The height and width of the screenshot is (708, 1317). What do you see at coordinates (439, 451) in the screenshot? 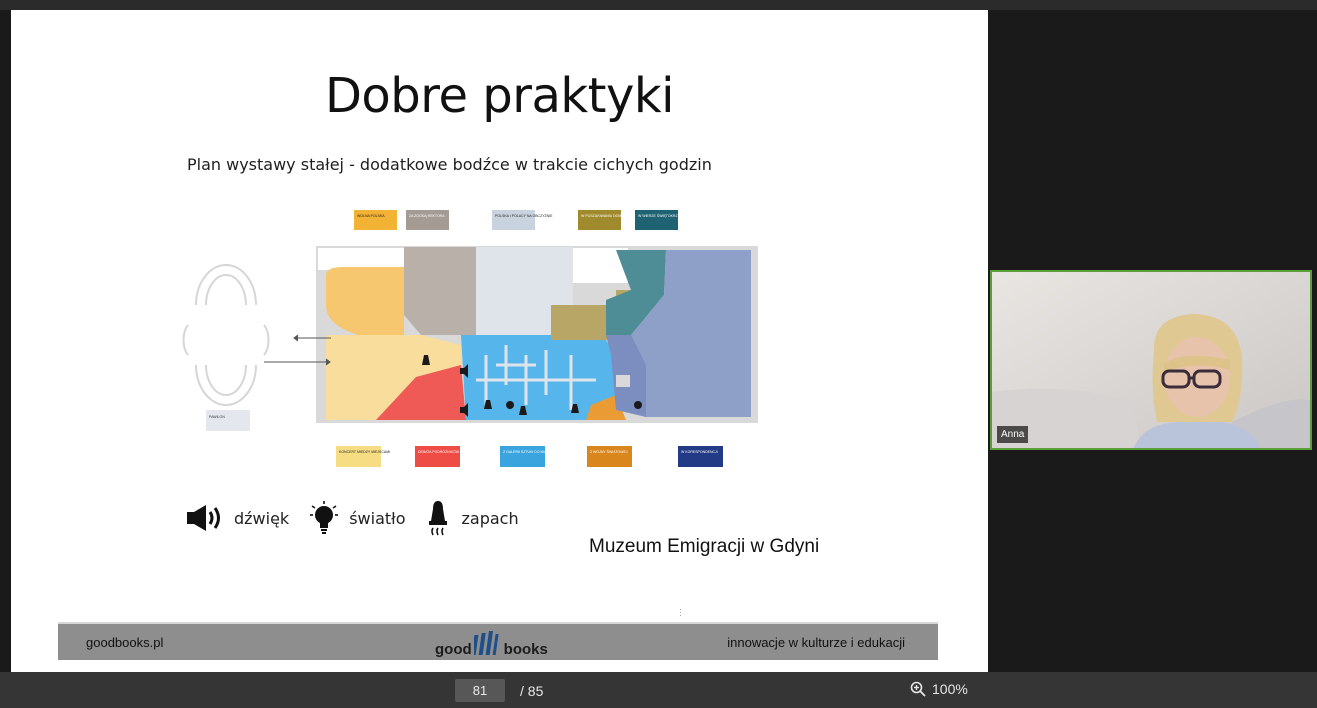
I see `plan-label-bottom-2: DEBATA PODRÓŻNIKÓW` at bounding box center [439, 451].